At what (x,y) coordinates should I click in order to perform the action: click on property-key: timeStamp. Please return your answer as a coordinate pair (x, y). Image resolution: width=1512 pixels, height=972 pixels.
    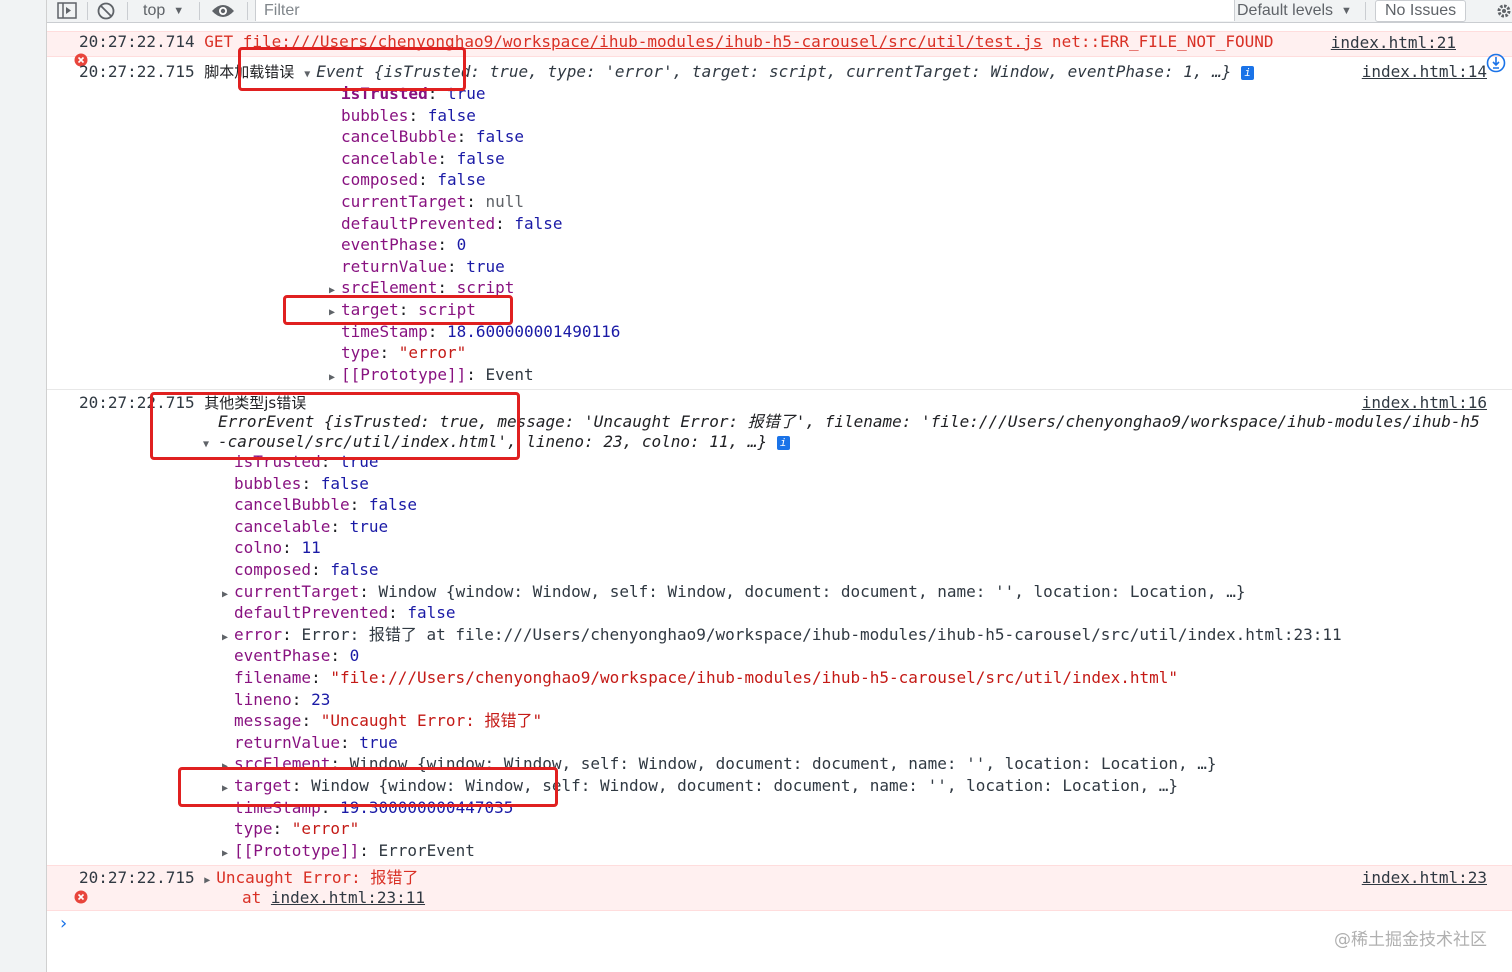
    Looking at the image, I should click on (277, 807).